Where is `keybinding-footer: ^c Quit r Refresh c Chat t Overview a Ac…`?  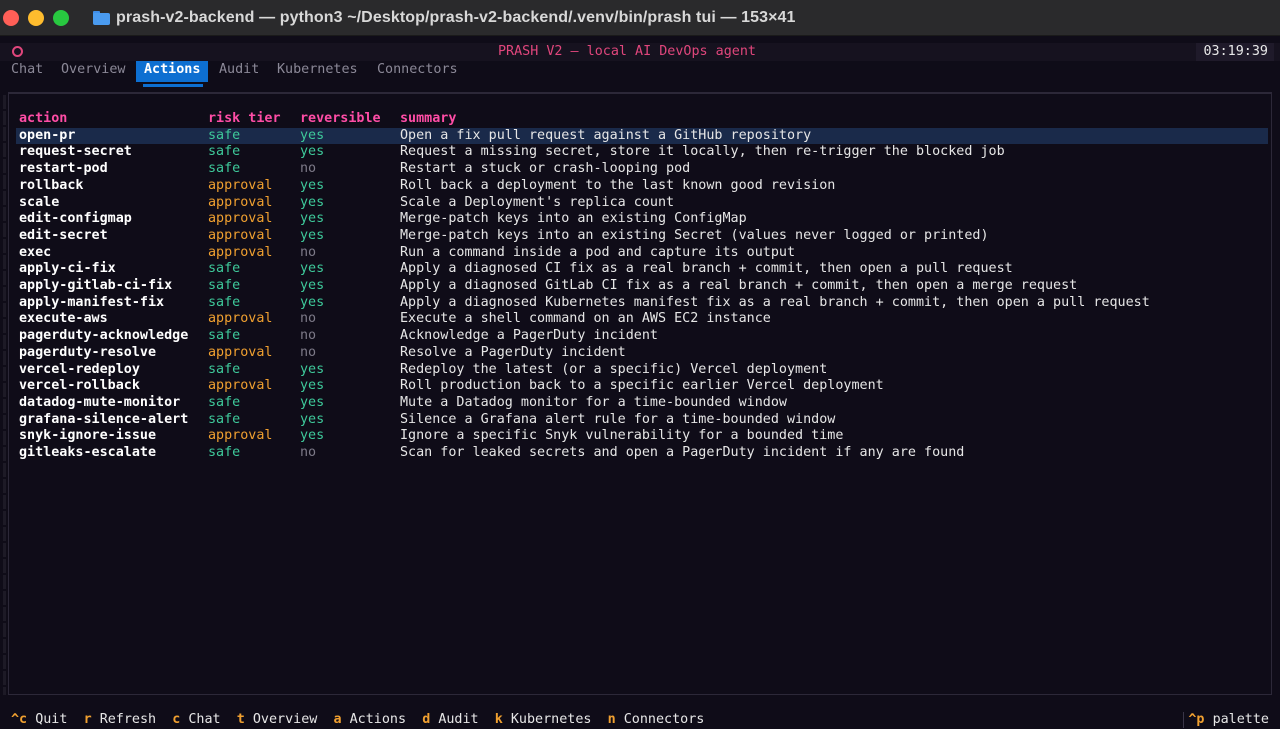 keybinding-footer: ^c Quit r Refresh c Chat t Overview a Ac… is located at coordinates (640, 719).